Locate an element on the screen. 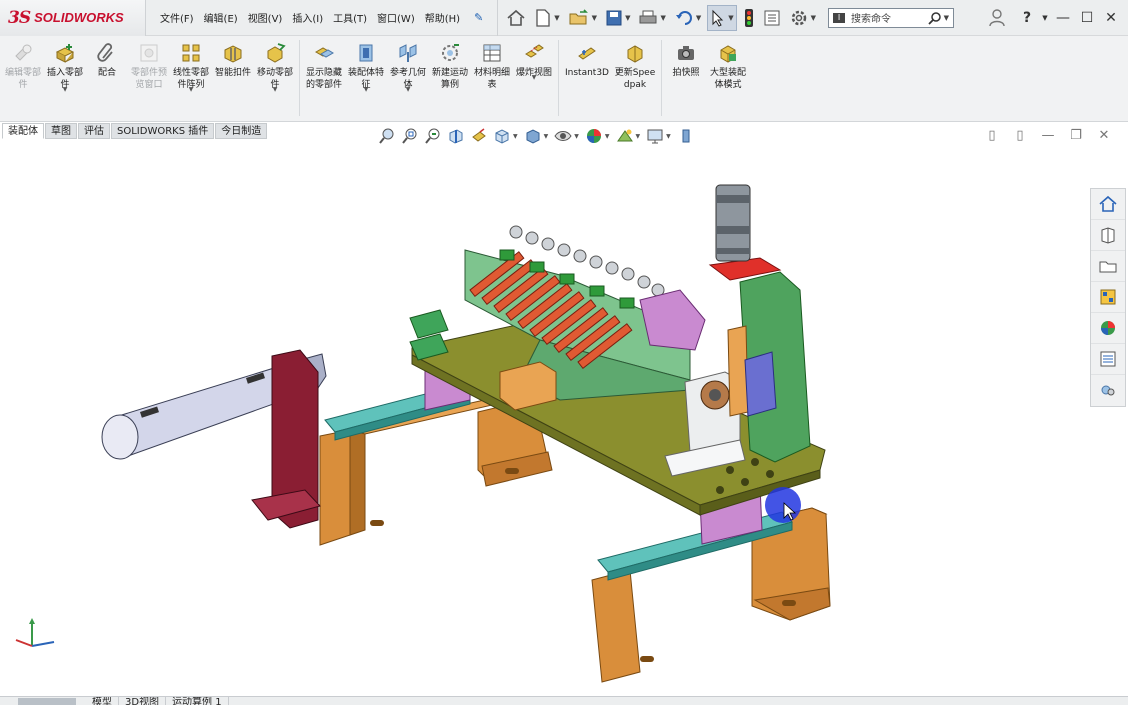 This screenshot has width=1128, height=705. solidworks-logo: 3S SOLIDWORKS is located at coordinates (73, 18).